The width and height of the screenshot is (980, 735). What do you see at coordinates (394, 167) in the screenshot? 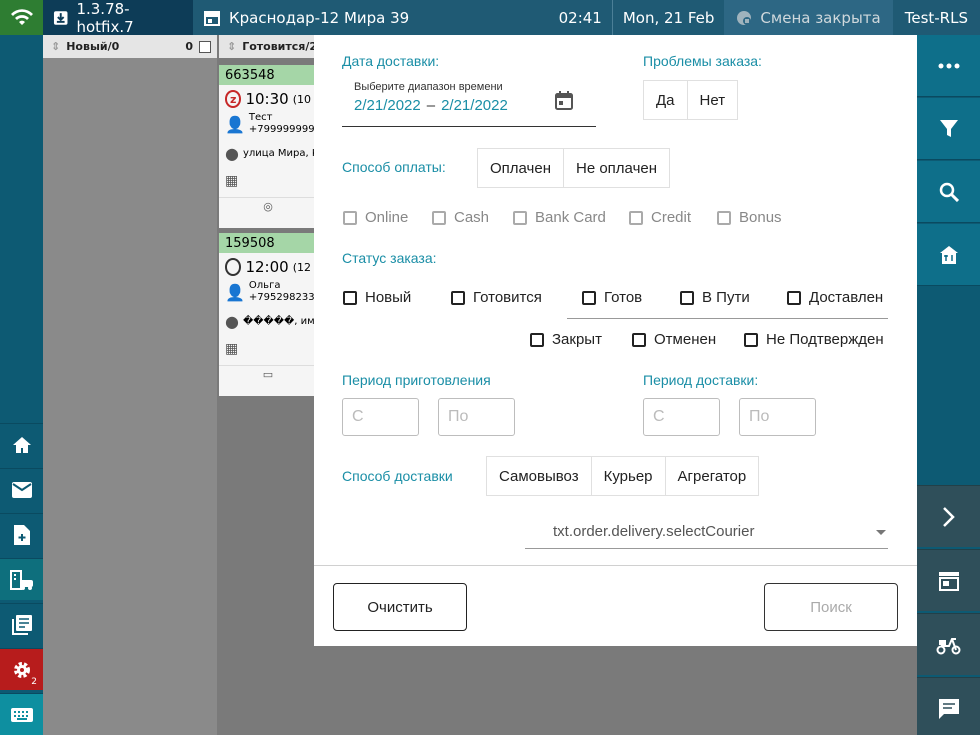
I see `payment-method-label: Способ оплаты:` at bounding box center [394, 167].